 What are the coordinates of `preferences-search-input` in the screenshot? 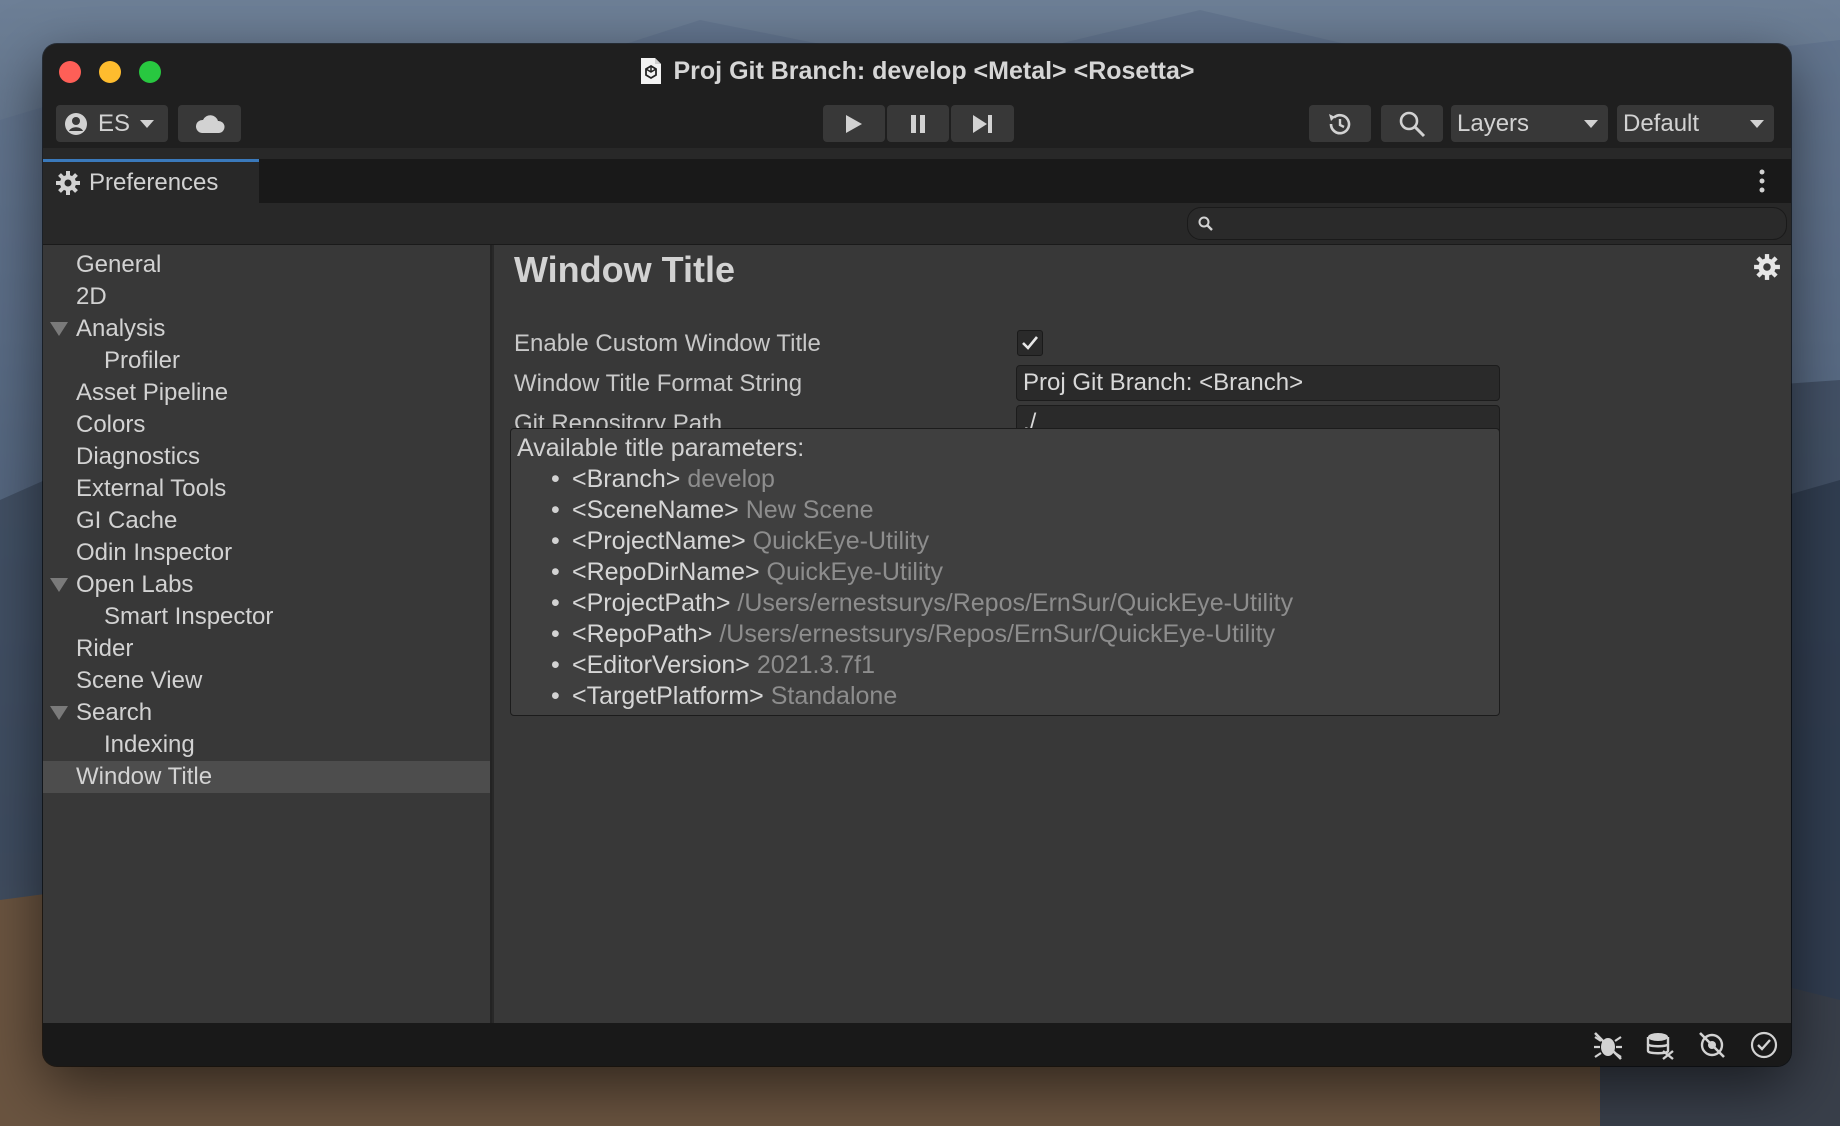 It's located at (1487, 223).